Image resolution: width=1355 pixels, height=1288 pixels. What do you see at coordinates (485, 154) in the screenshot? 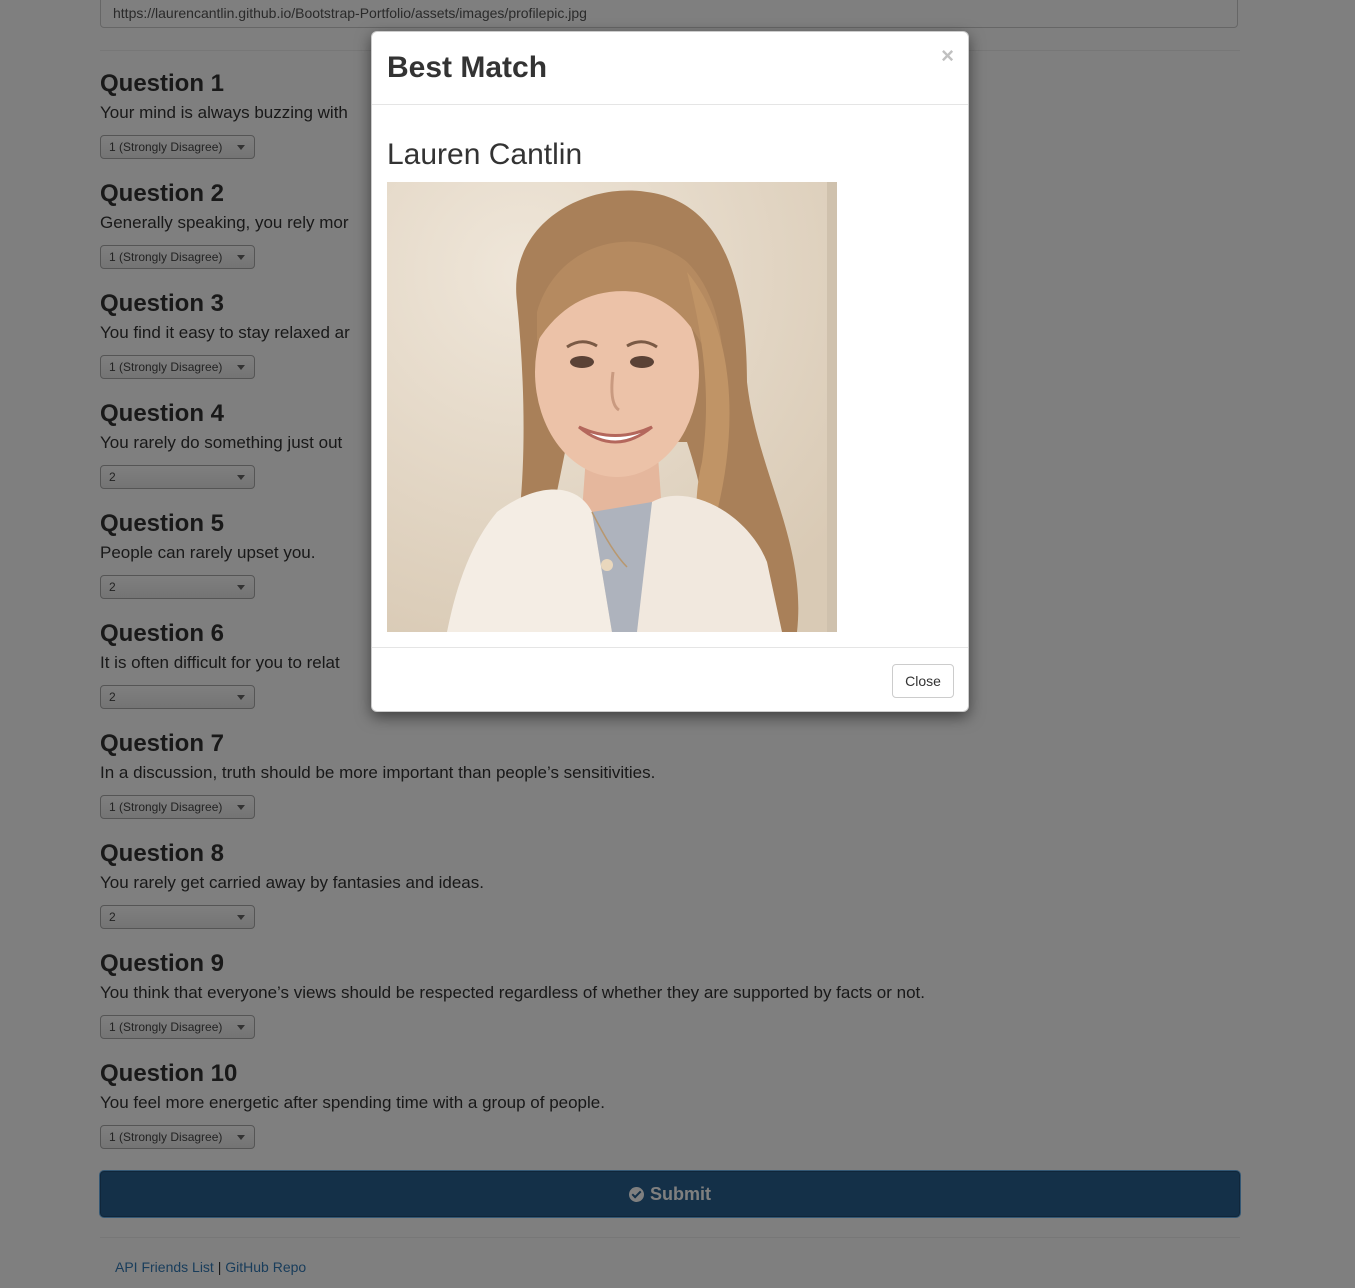
I see `match-name: Lauren Cantlin` at bounding box center [485, 154].